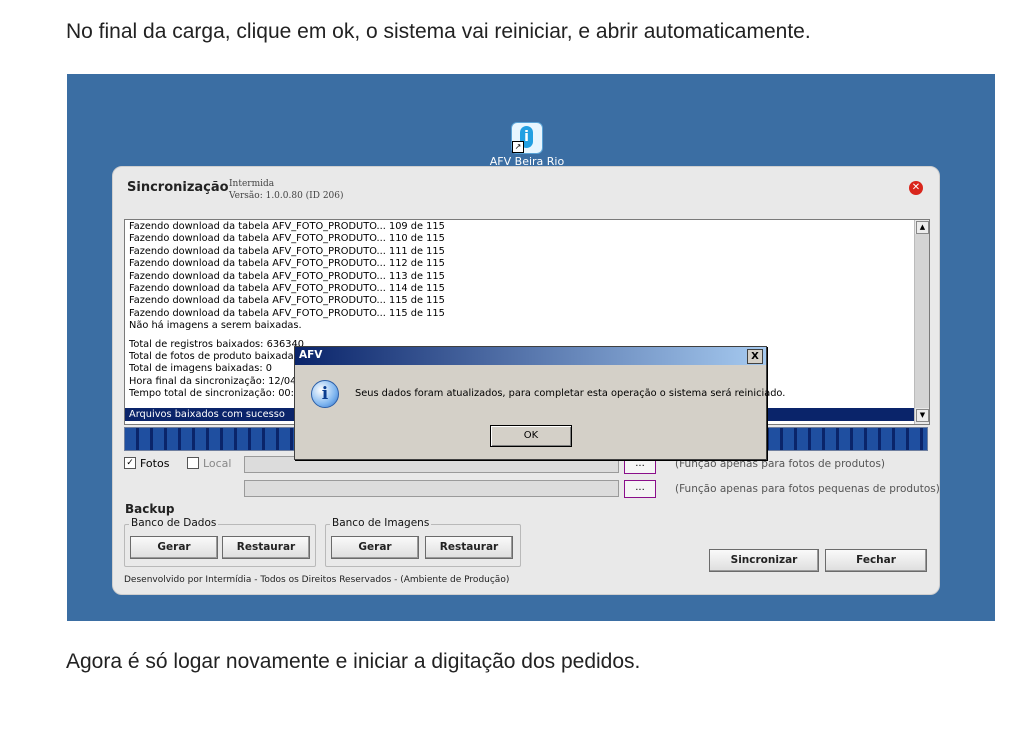 The width and height of the screenshot is (1018, 745). Describe the element at coordinates (876, 560) in the screenshot. I see `fechar-button: Fechar` at that location.